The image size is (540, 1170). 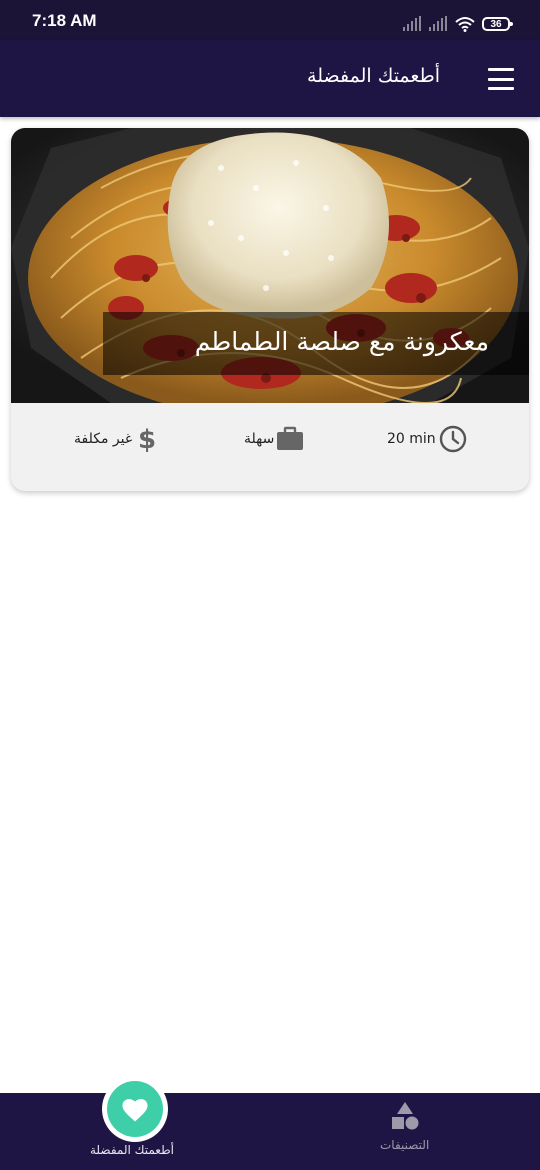 What do you see at coordinates (341, 341) in the screenshot?
I see `meal-title: معكرونة مع صلصة الطماطم` at bounding box center [341, 341].